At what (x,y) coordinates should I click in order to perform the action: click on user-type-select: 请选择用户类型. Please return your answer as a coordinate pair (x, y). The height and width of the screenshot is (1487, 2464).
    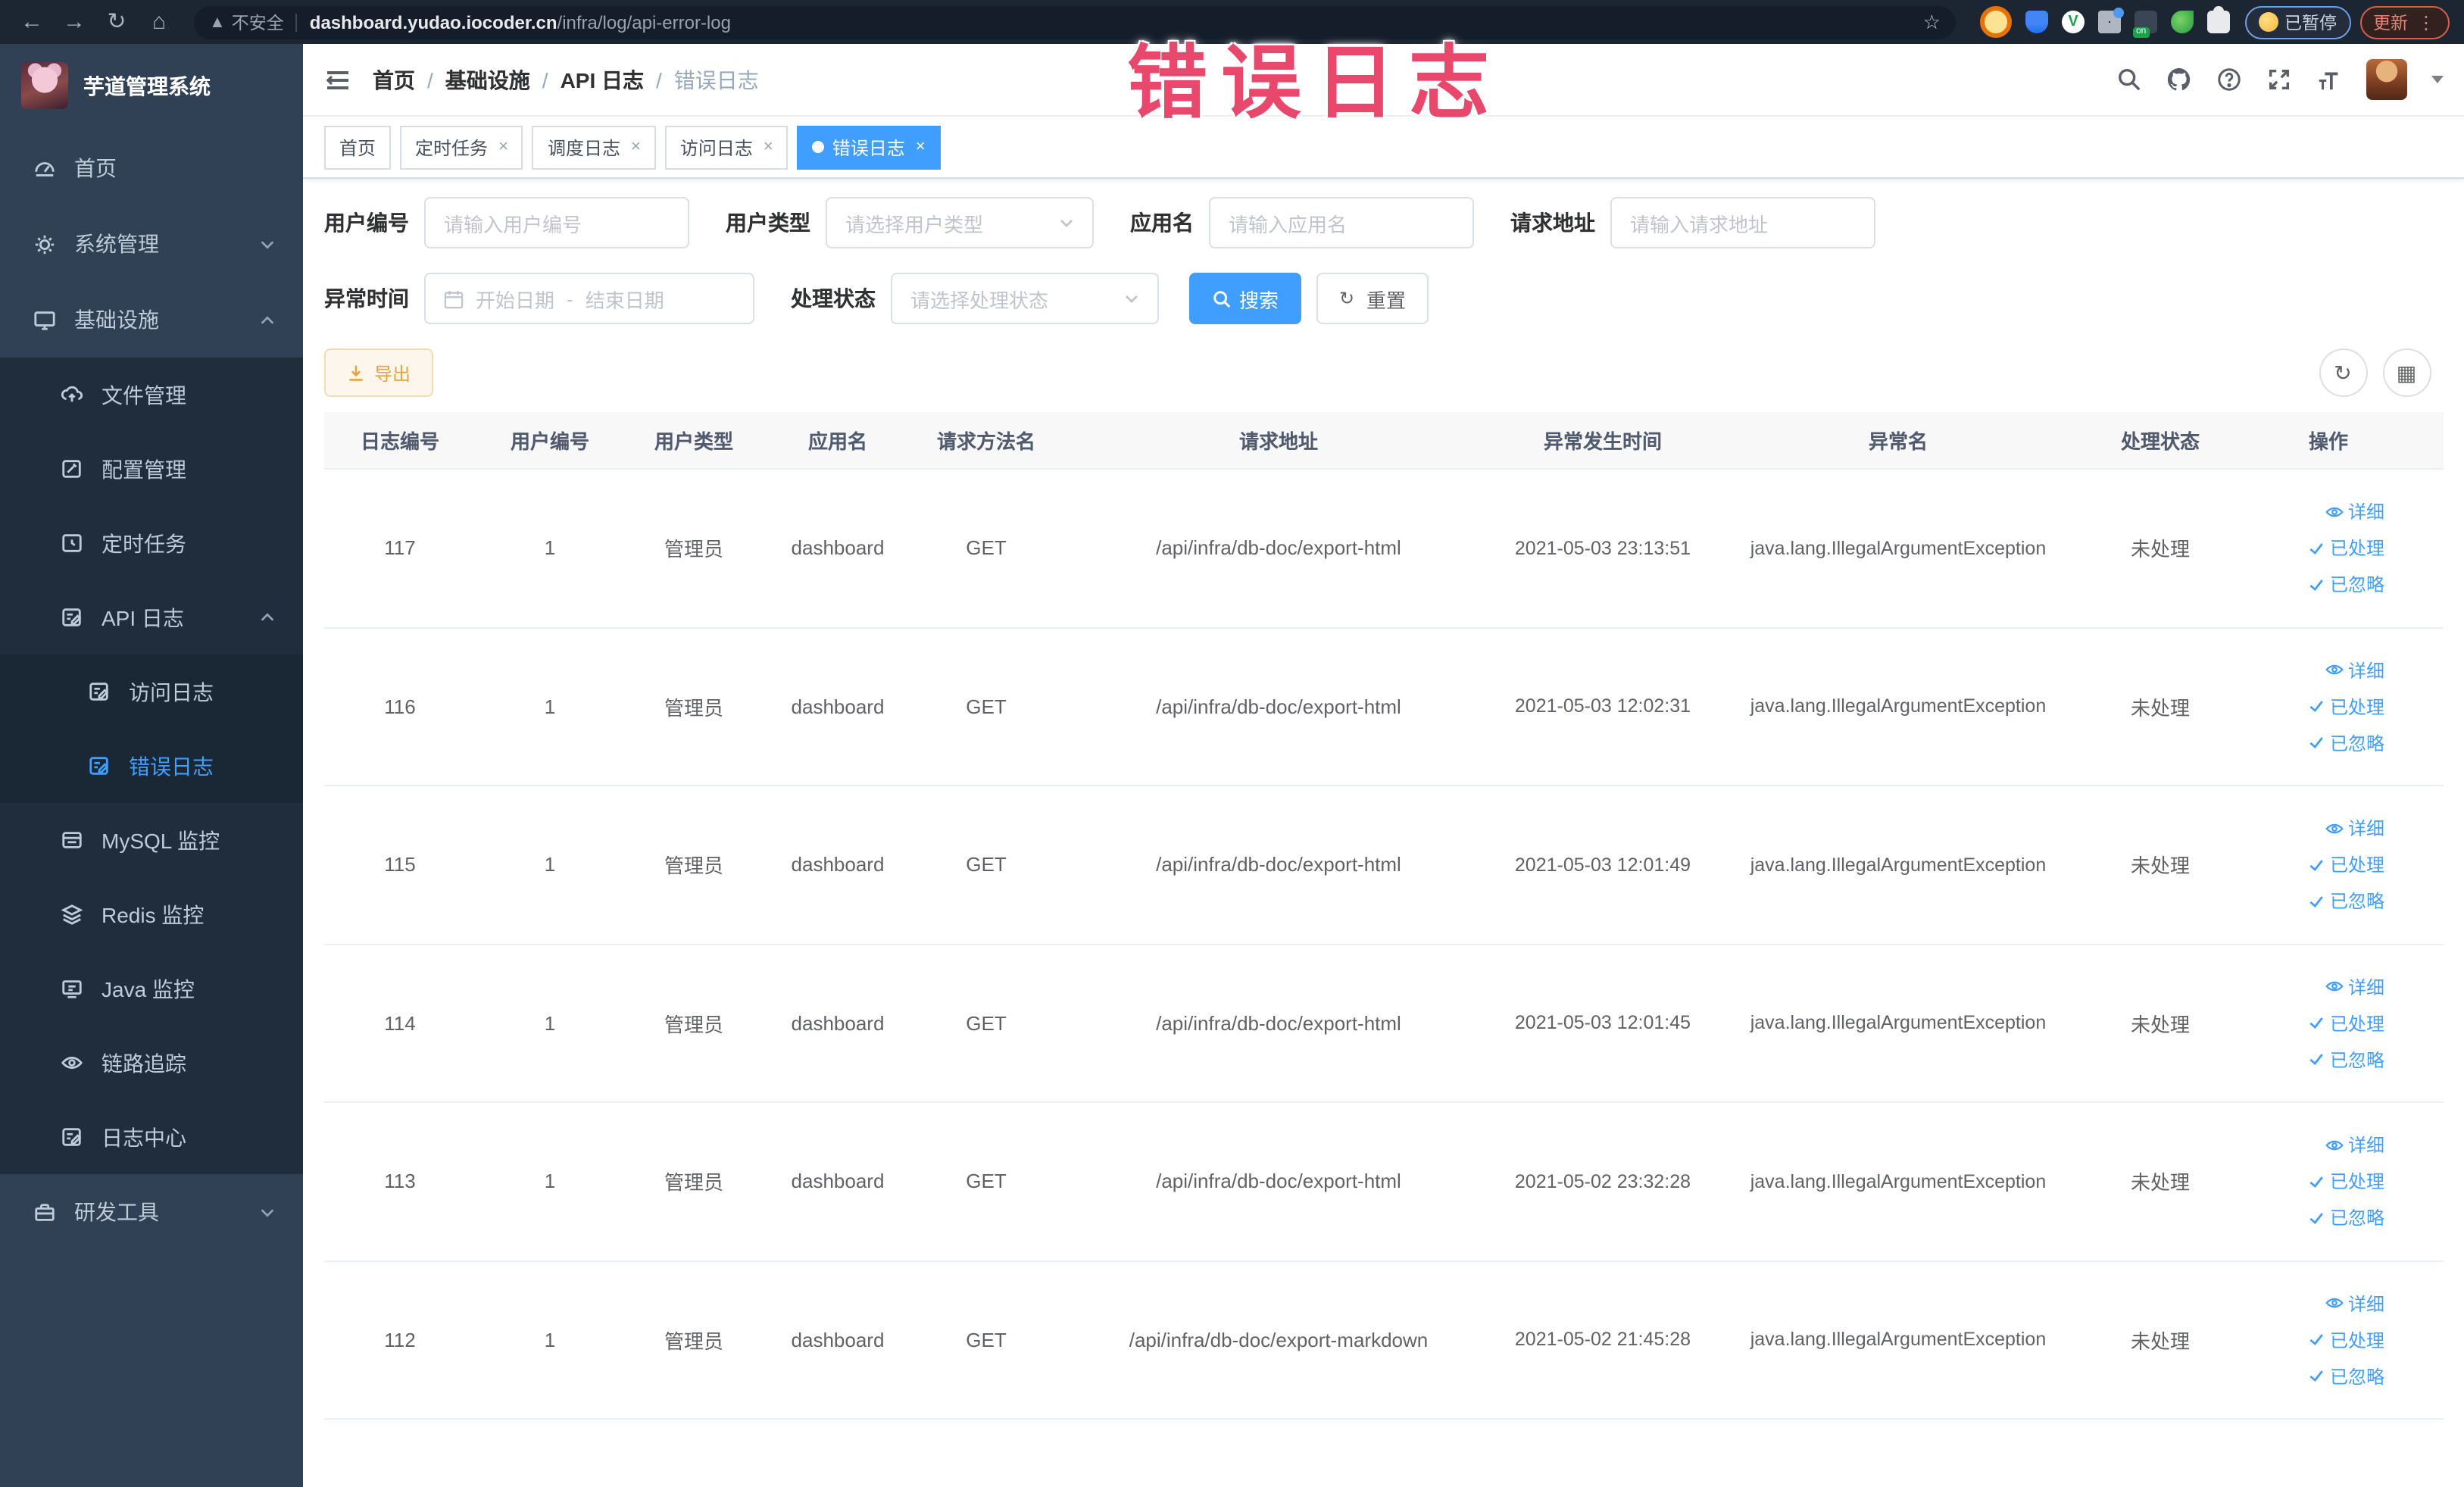
    Looking at the image, I should click on (960, 222).